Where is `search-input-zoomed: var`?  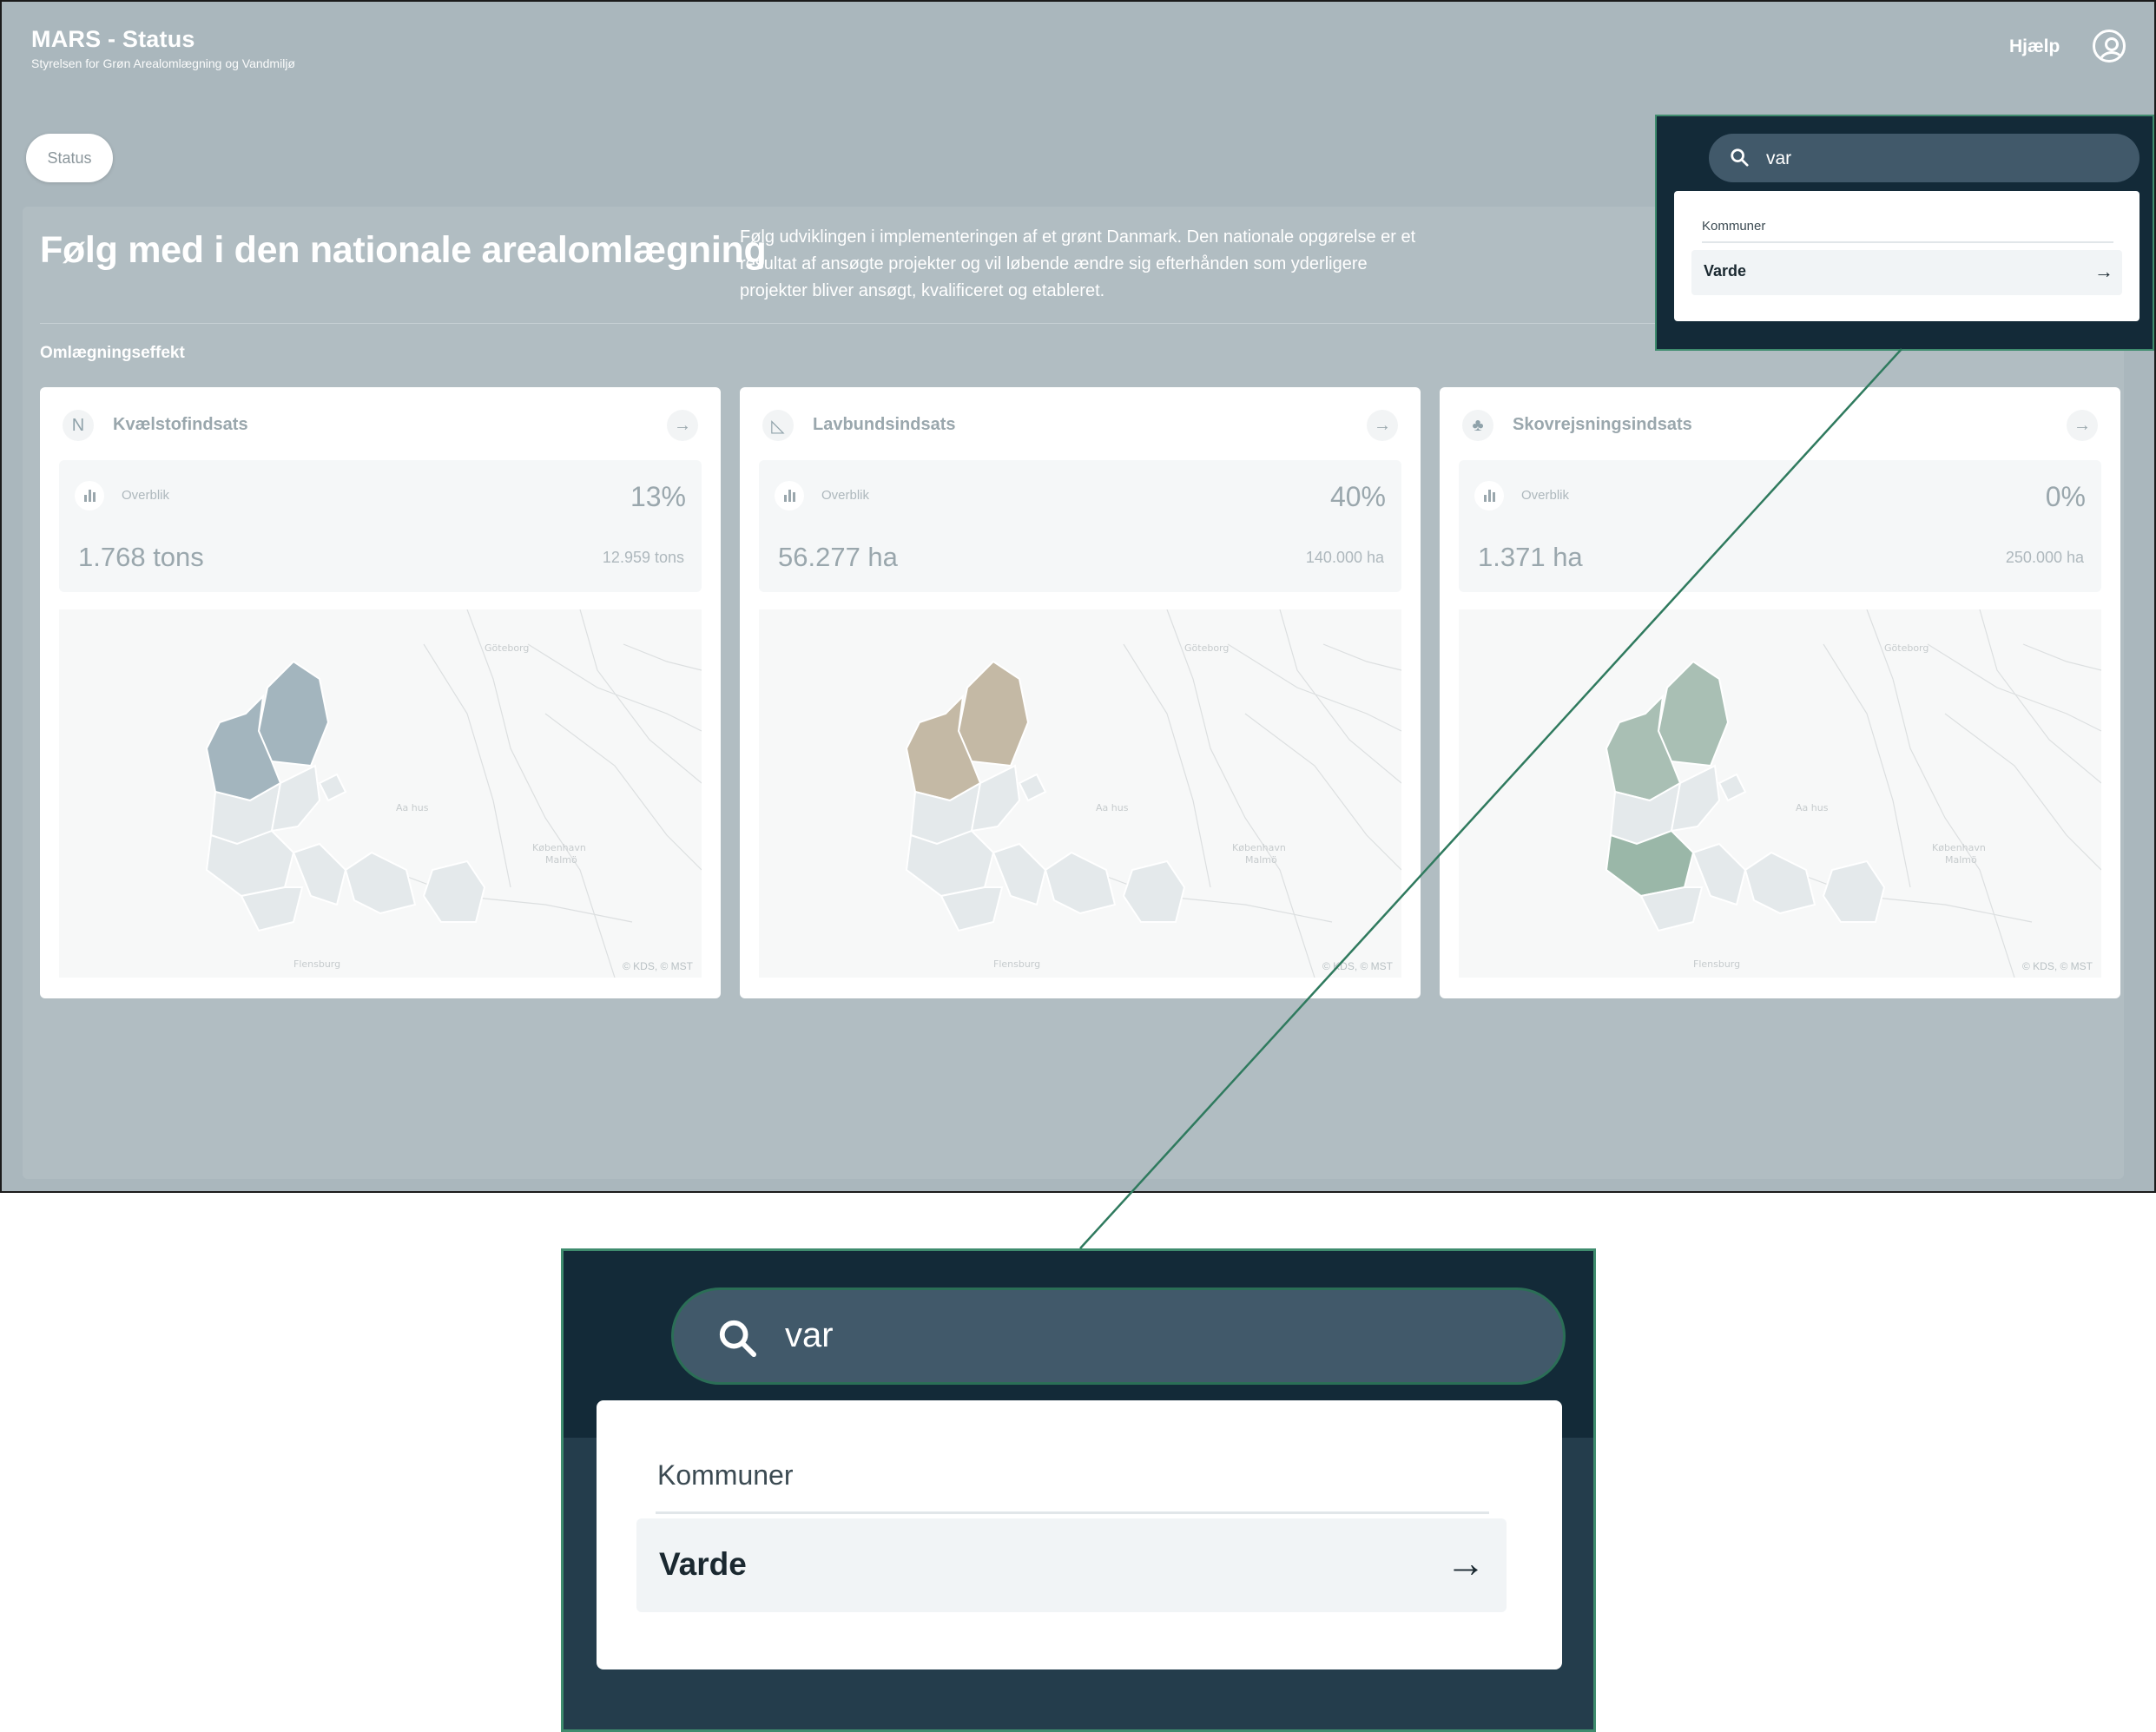
search-input-zoomed: var is located at coordinates (1118, 1336).